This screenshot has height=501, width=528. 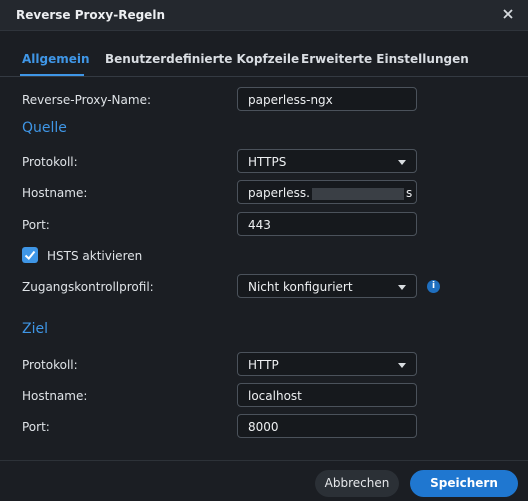 I want to click on tab-erweiterte-einstellungen: Erweiterte Einstellungen, so click(x=385, y=59).